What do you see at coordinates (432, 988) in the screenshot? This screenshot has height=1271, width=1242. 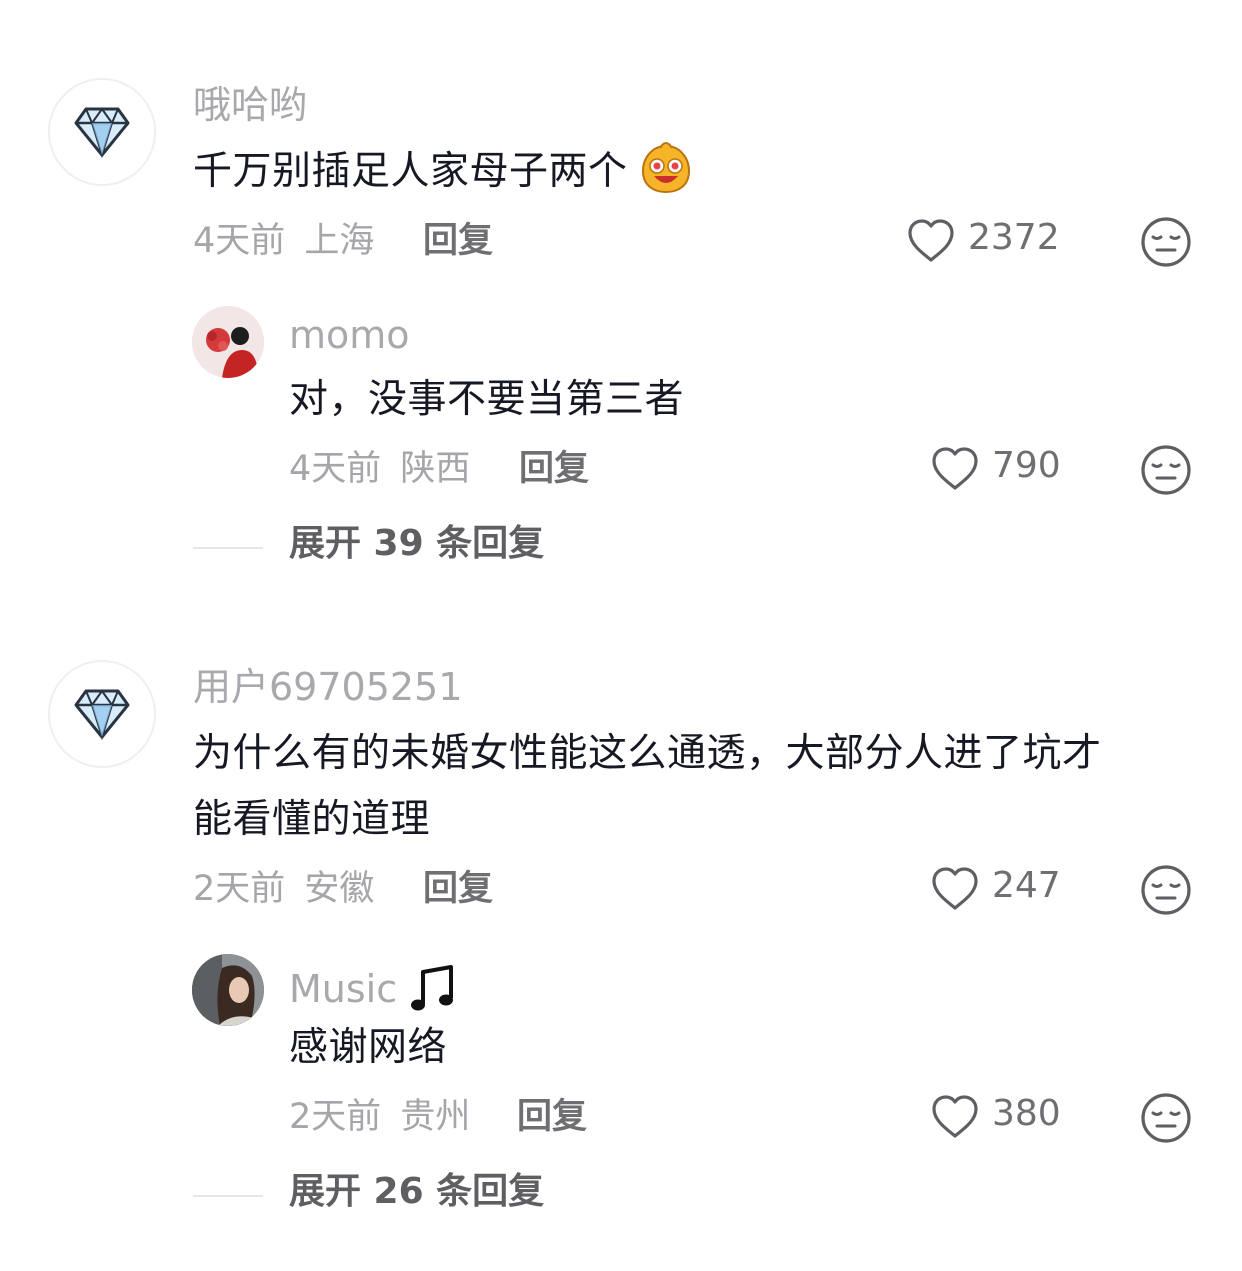 I see `music-note-icon` at bounding box center [432, 988].